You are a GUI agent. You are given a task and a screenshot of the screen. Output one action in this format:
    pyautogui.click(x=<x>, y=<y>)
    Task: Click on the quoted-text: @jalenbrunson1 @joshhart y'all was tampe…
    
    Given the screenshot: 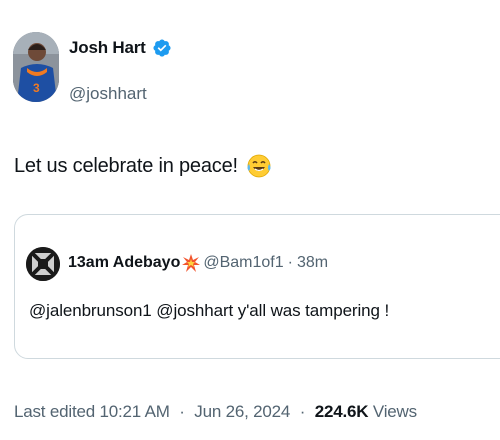 What is the action you would take?
    pyautogui.click(x=209, y=310)
    